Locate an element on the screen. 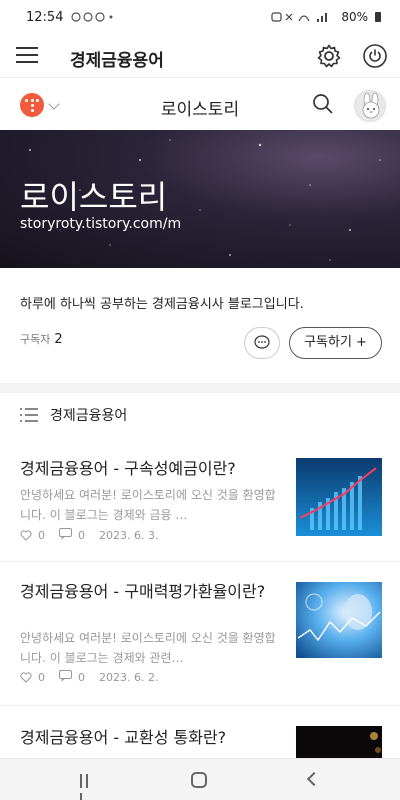  blog-description: 하루에 하나씩 공부하는 경제금융시사 블로그입니다. is located at coordinates (162, 304).